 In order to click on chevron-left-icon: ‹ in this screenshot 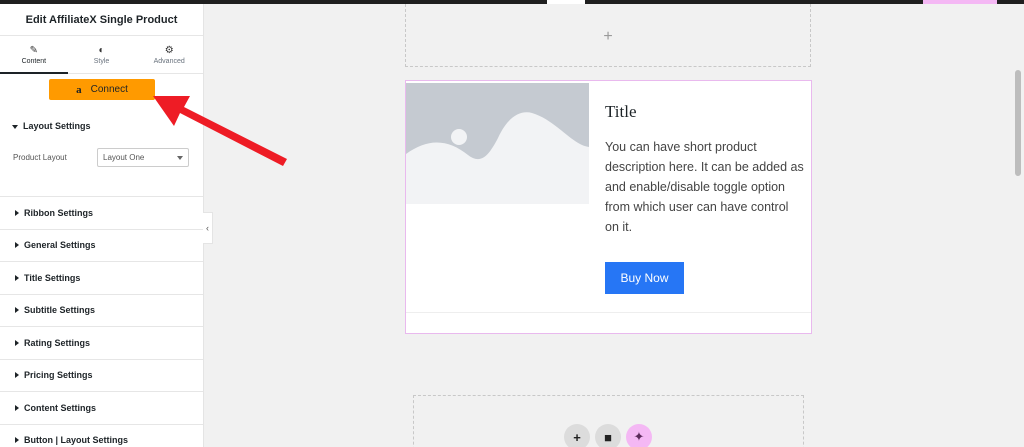, I will do `click(207, 228)`.